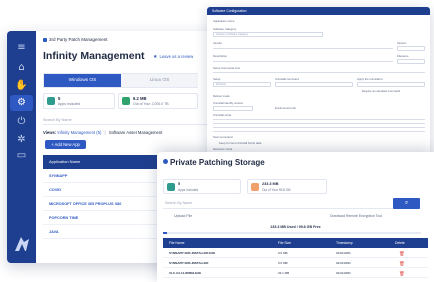 The height and width of the screenshot is (282, 434). I want to click on col-file-name: File Name, so click(176, 243).